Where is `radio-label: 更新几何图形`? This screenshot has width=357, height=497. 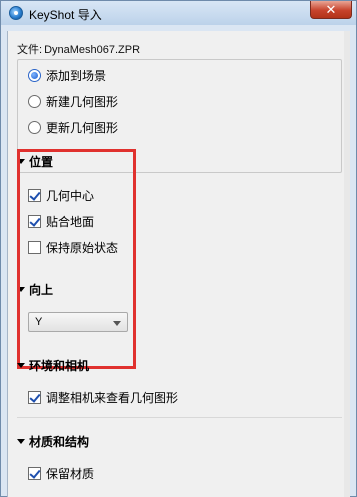 radio-label: 更新几何图形 is located at coordinates (82, 128).